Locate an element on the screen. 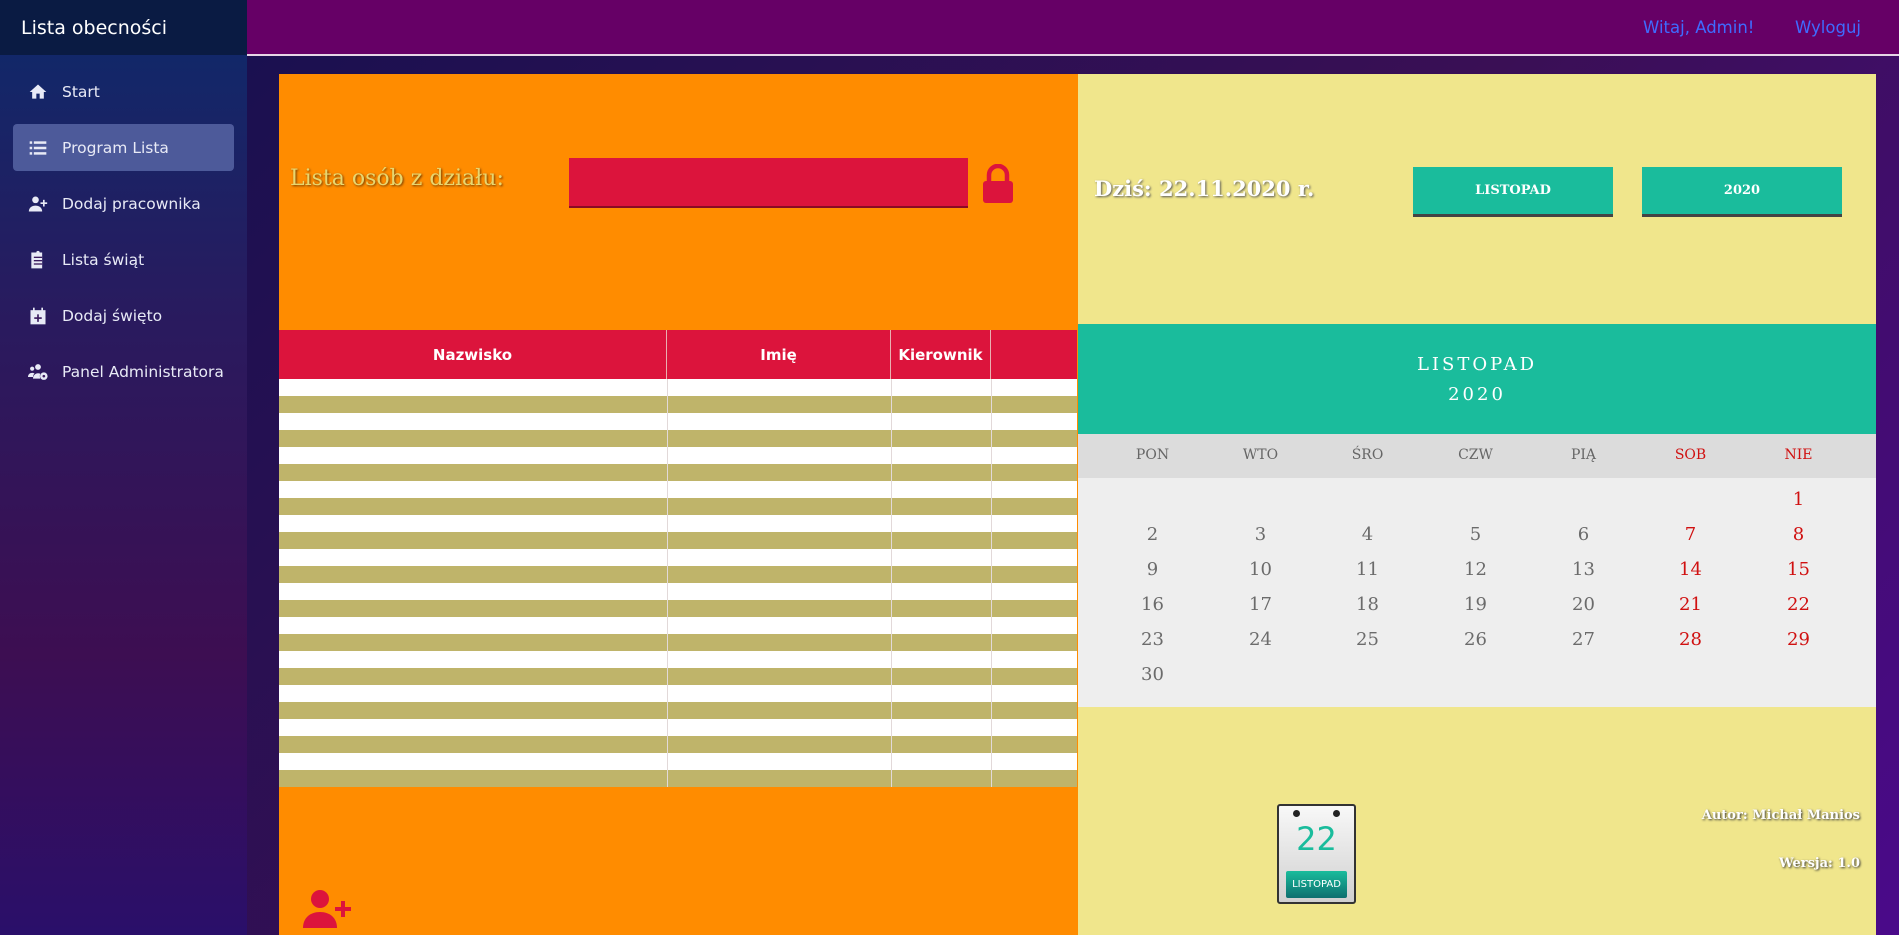 This screenshot has width=1899, height=935. calendar-day: 1 is located at coordinates (1798, 499).